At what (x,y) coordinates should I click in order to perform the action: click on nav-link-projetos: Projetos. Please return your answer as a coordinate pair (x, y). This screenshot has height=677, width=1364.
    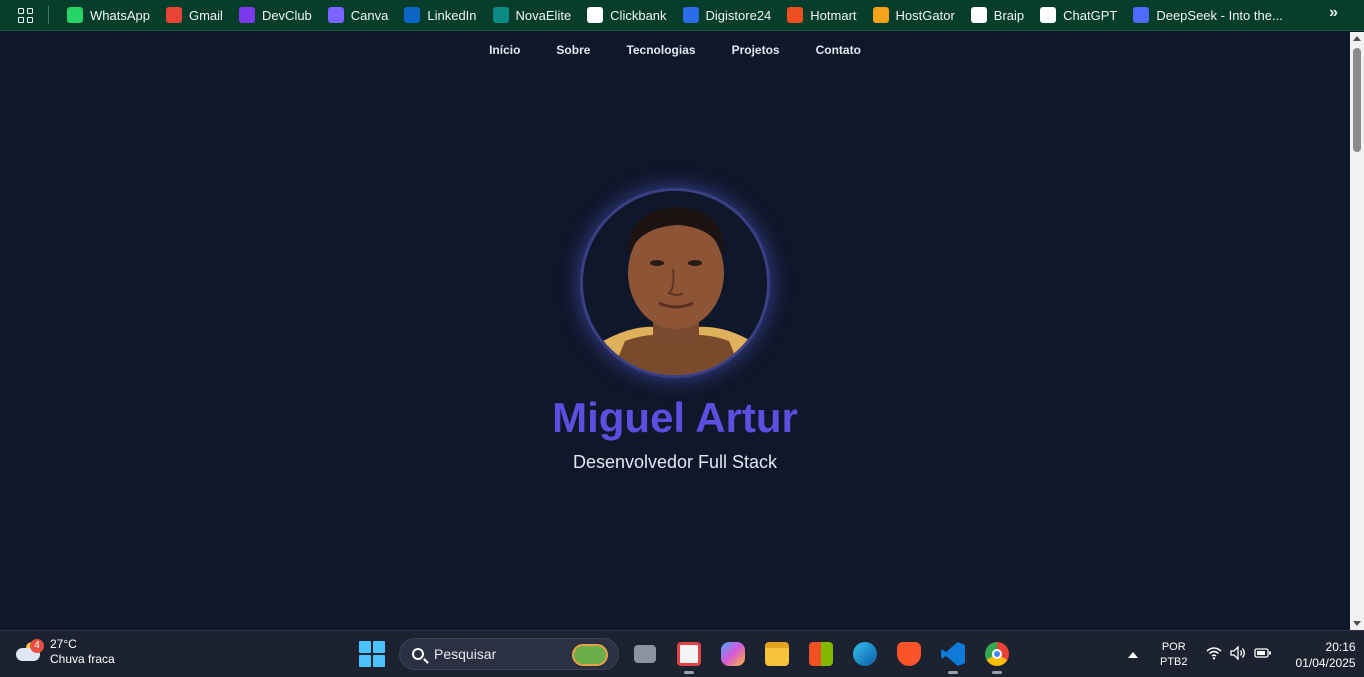
    Looking at the image, I should click on (756, 50).